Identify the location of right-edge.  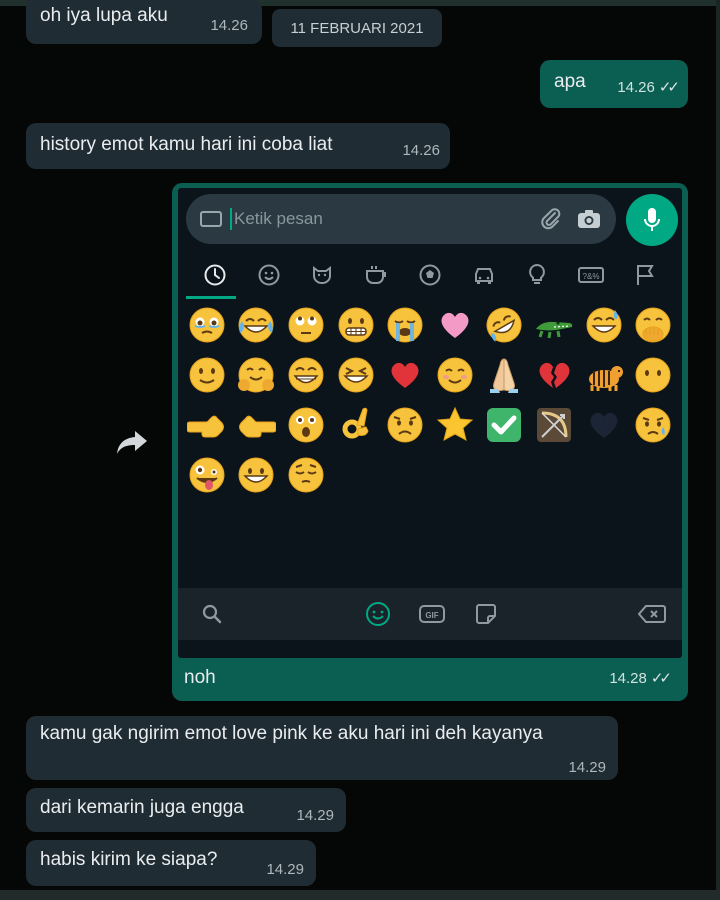
(718, 450).